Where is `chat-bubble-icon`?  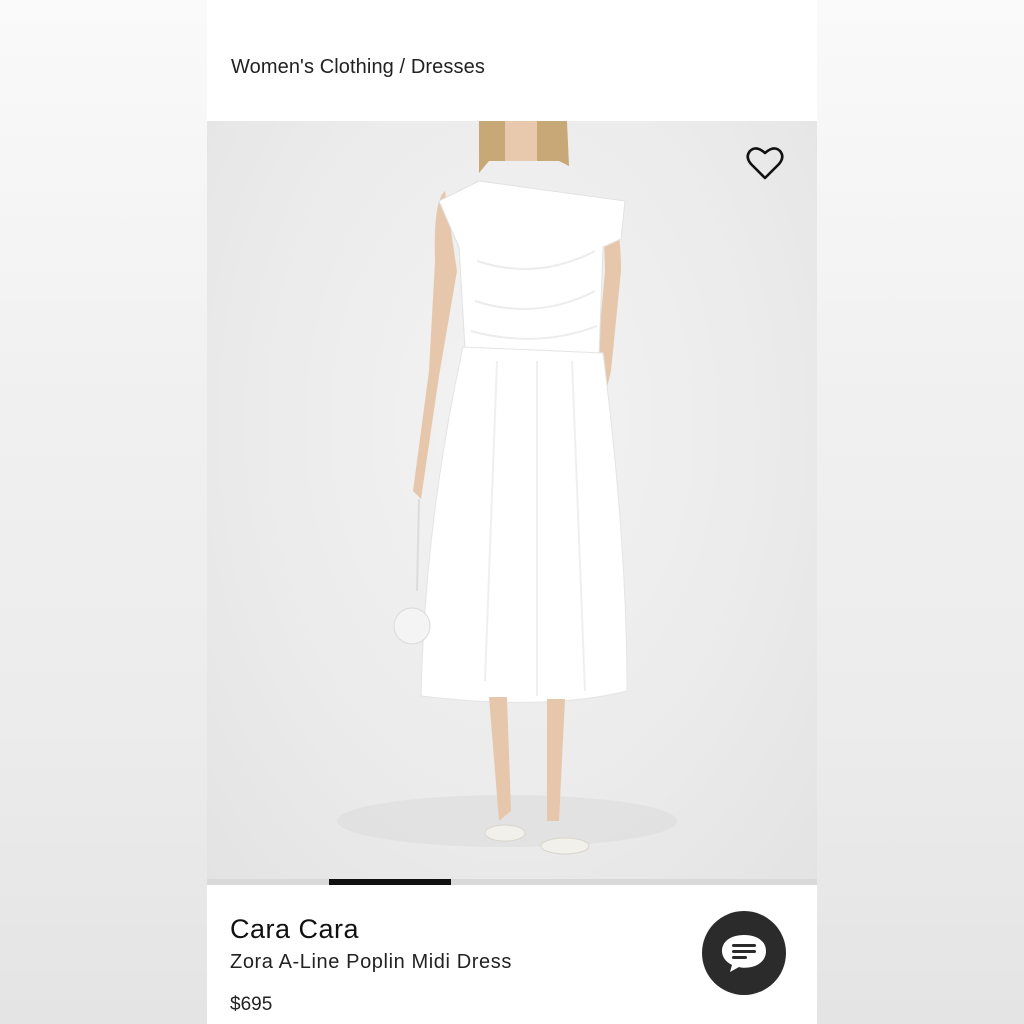 chat-bubble-icon is located at coordinates (744, 953).